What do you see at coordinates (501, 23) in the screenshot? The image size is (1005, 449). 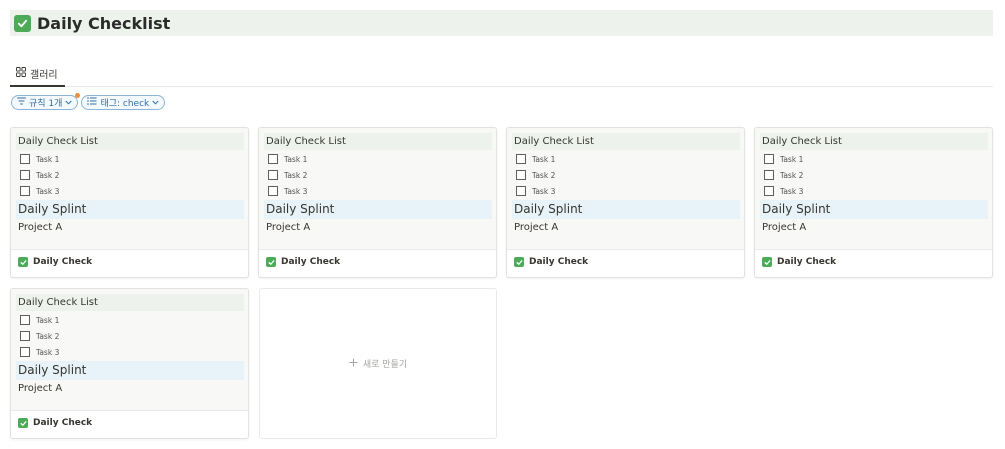 I see `page-title-bar: Daily Checklist` at bounding box center [501, 23].